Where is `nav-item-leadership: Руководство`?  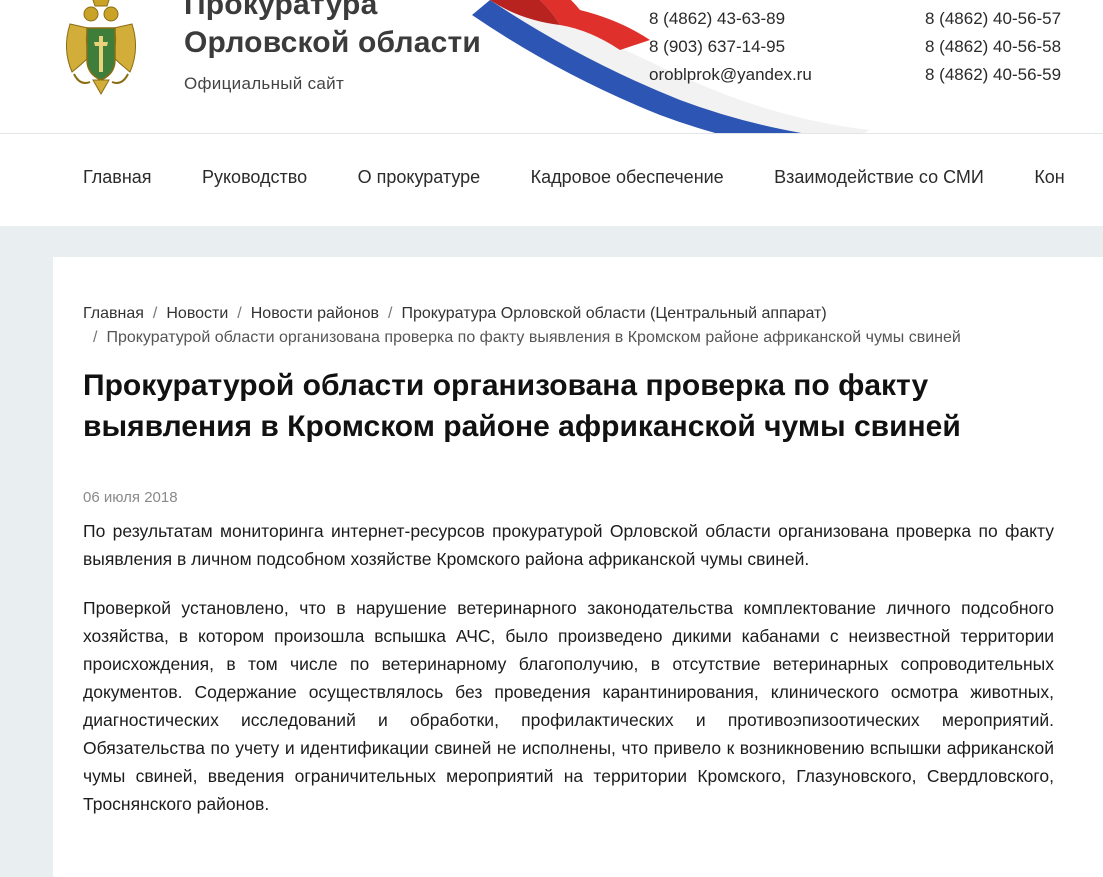
nav-item-leadership: Руководство is located at coordinates (254, 177).